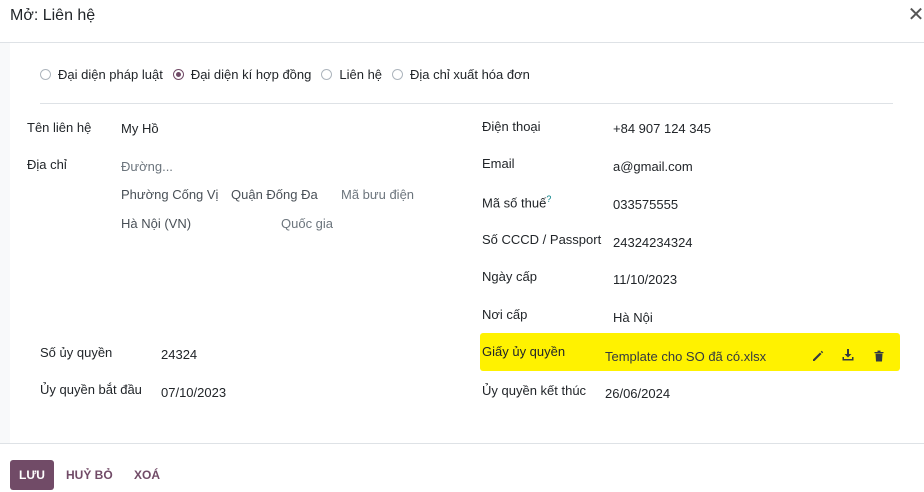  Describe the element at coordinates (818, 356) in the screenshot. I see `pencil-icon` at that location.